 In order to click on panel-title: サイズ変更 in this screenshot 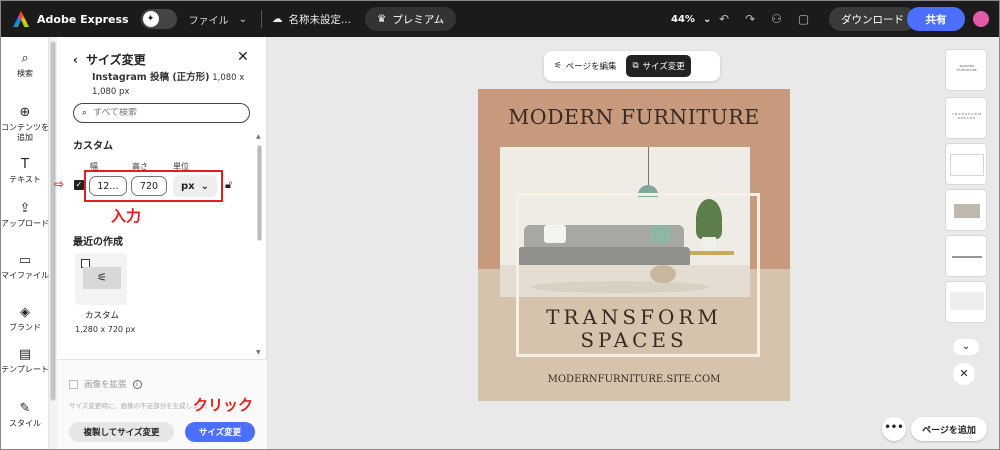, I will do `click(115, 60)`.